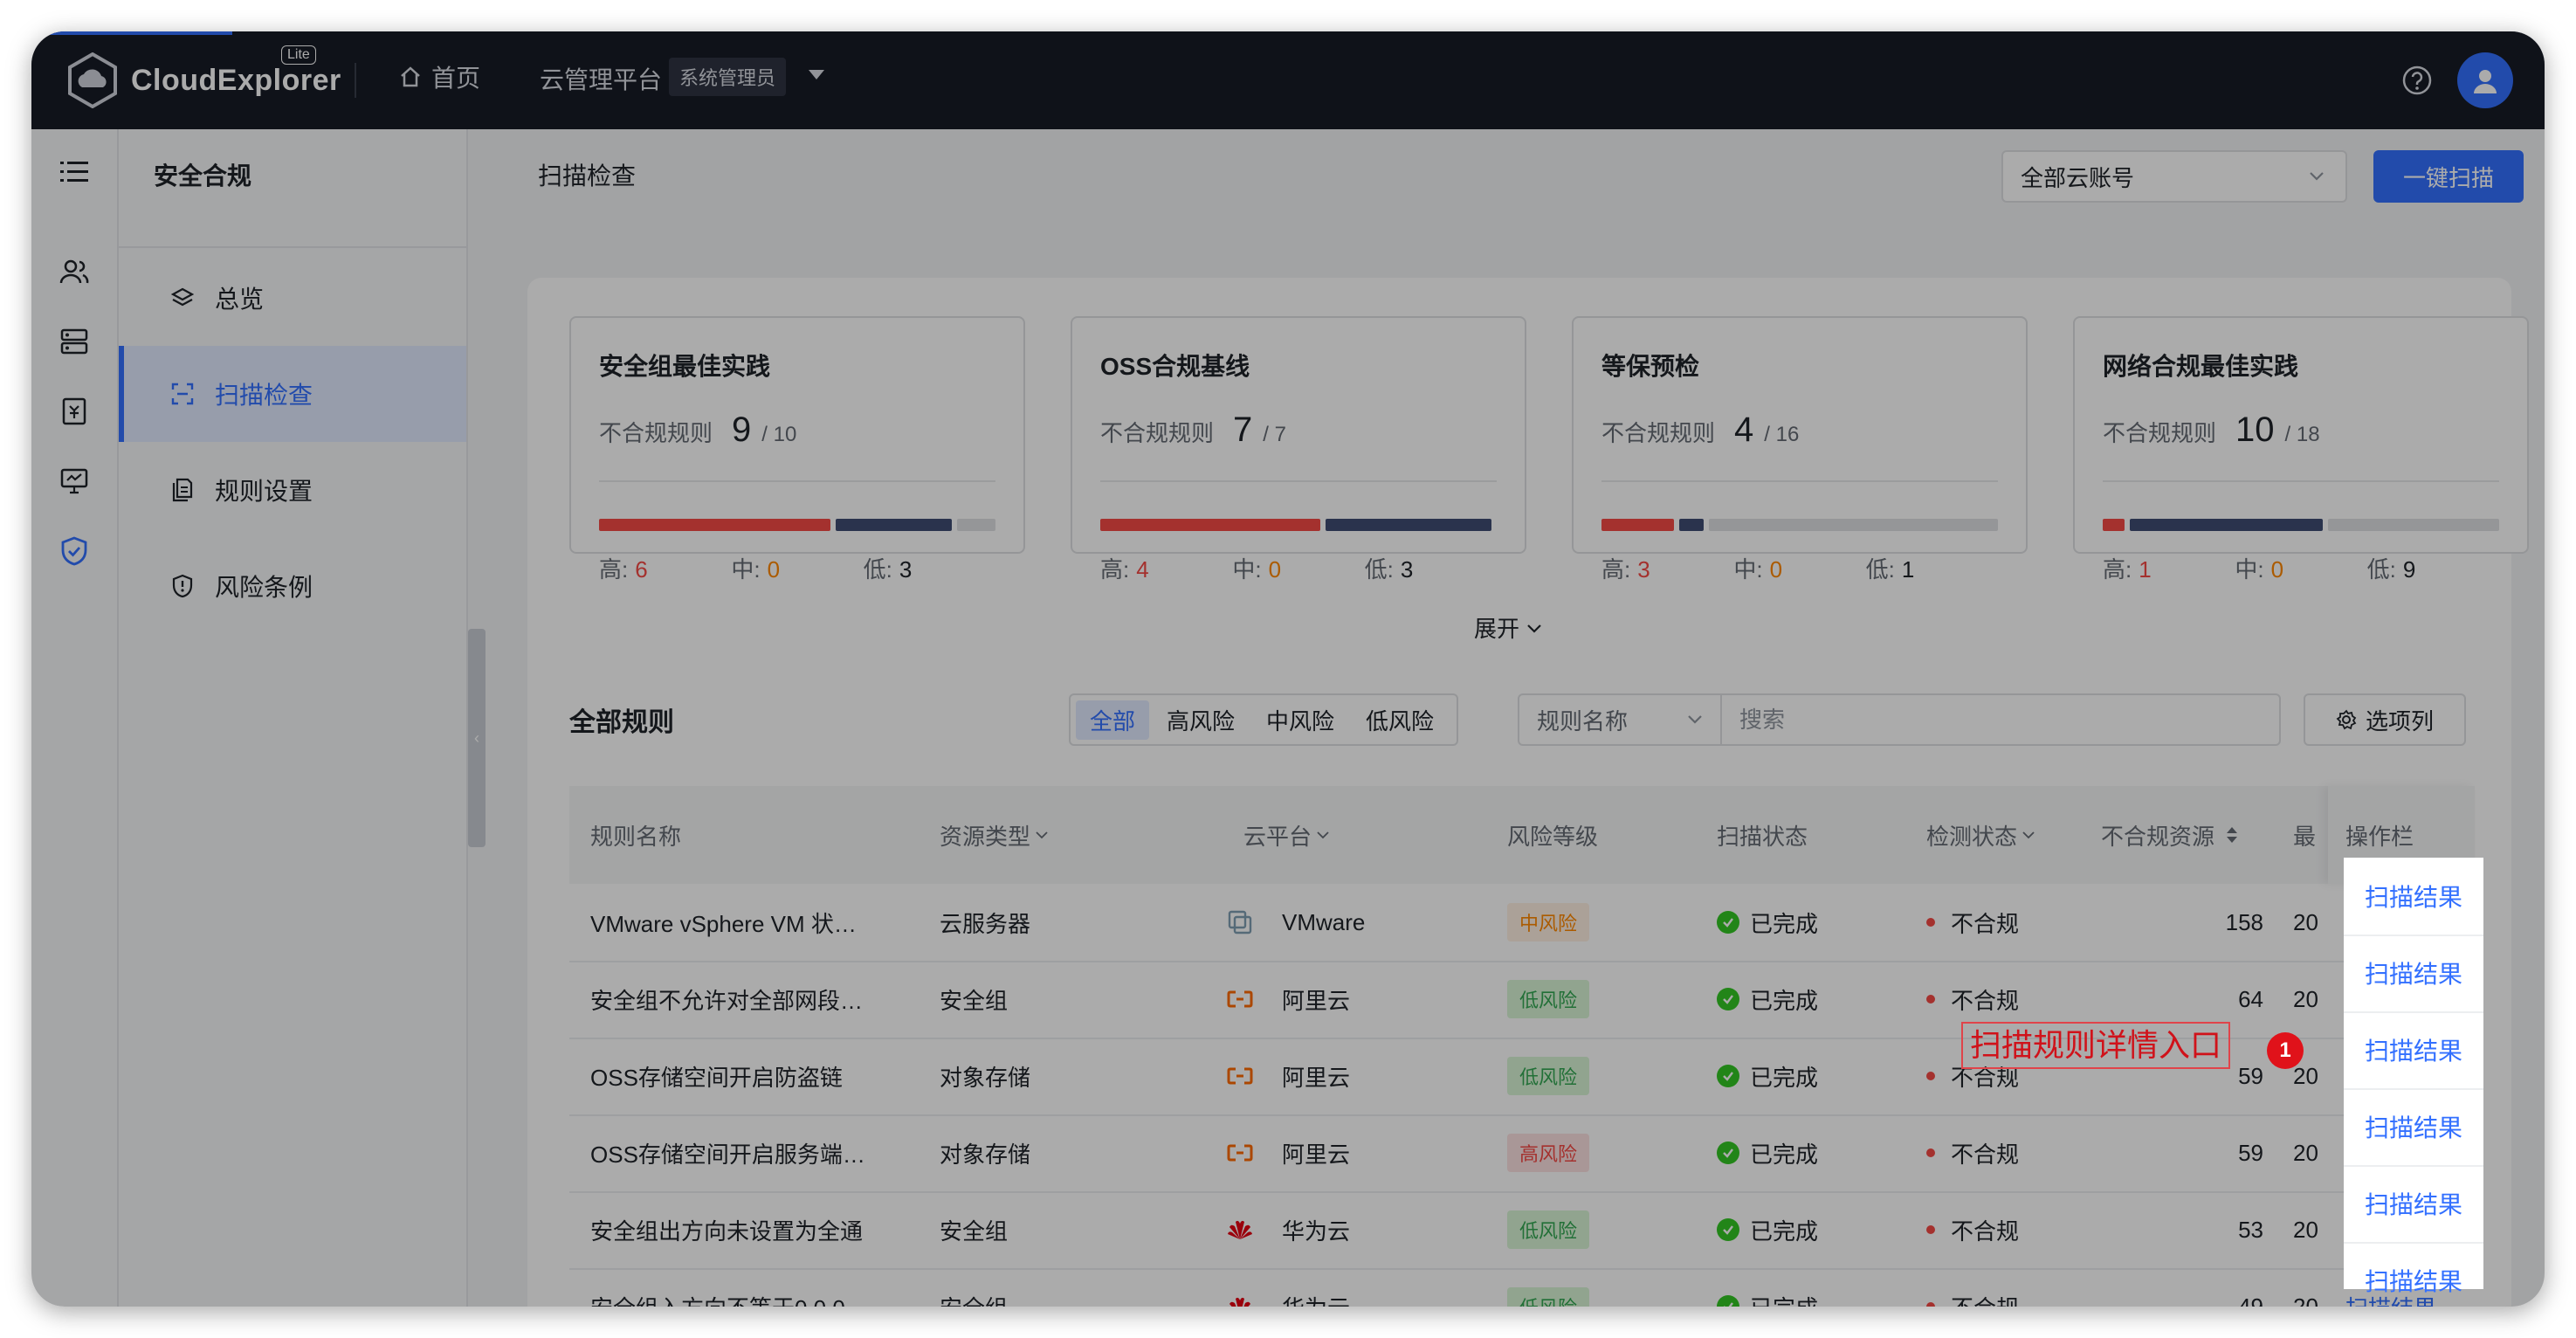 This screenshot has width=2576, height=1338. I want to click on menu-toggle-icon, so click(74, 172).